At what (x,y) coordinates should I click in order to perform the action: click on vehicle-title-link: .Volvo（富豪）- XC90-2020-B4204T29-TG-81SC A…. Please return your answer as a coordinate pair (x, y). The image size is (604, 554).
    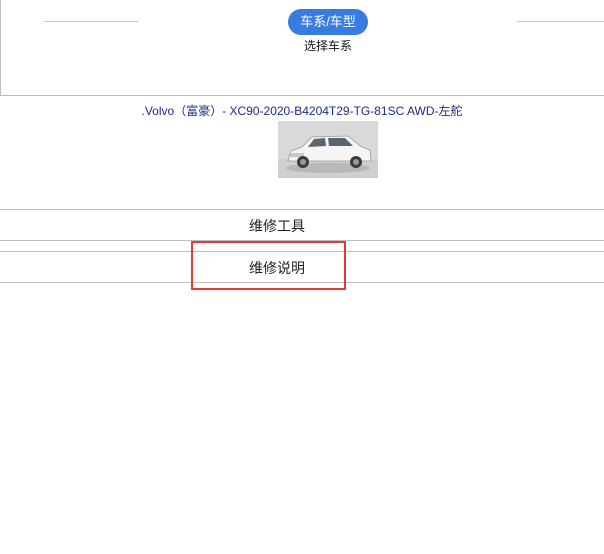
    Looking at the image, I should click on (302, 110).